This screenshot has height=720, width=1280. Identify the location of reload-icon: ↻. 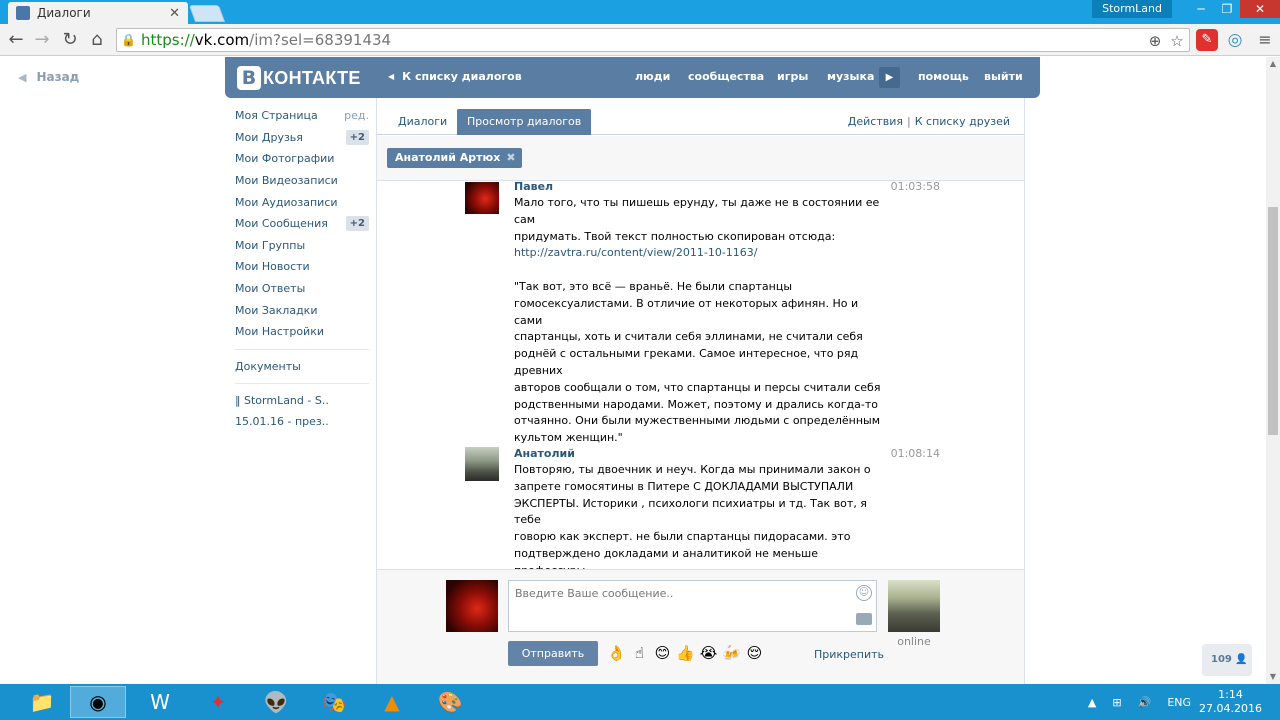
(70, 40).